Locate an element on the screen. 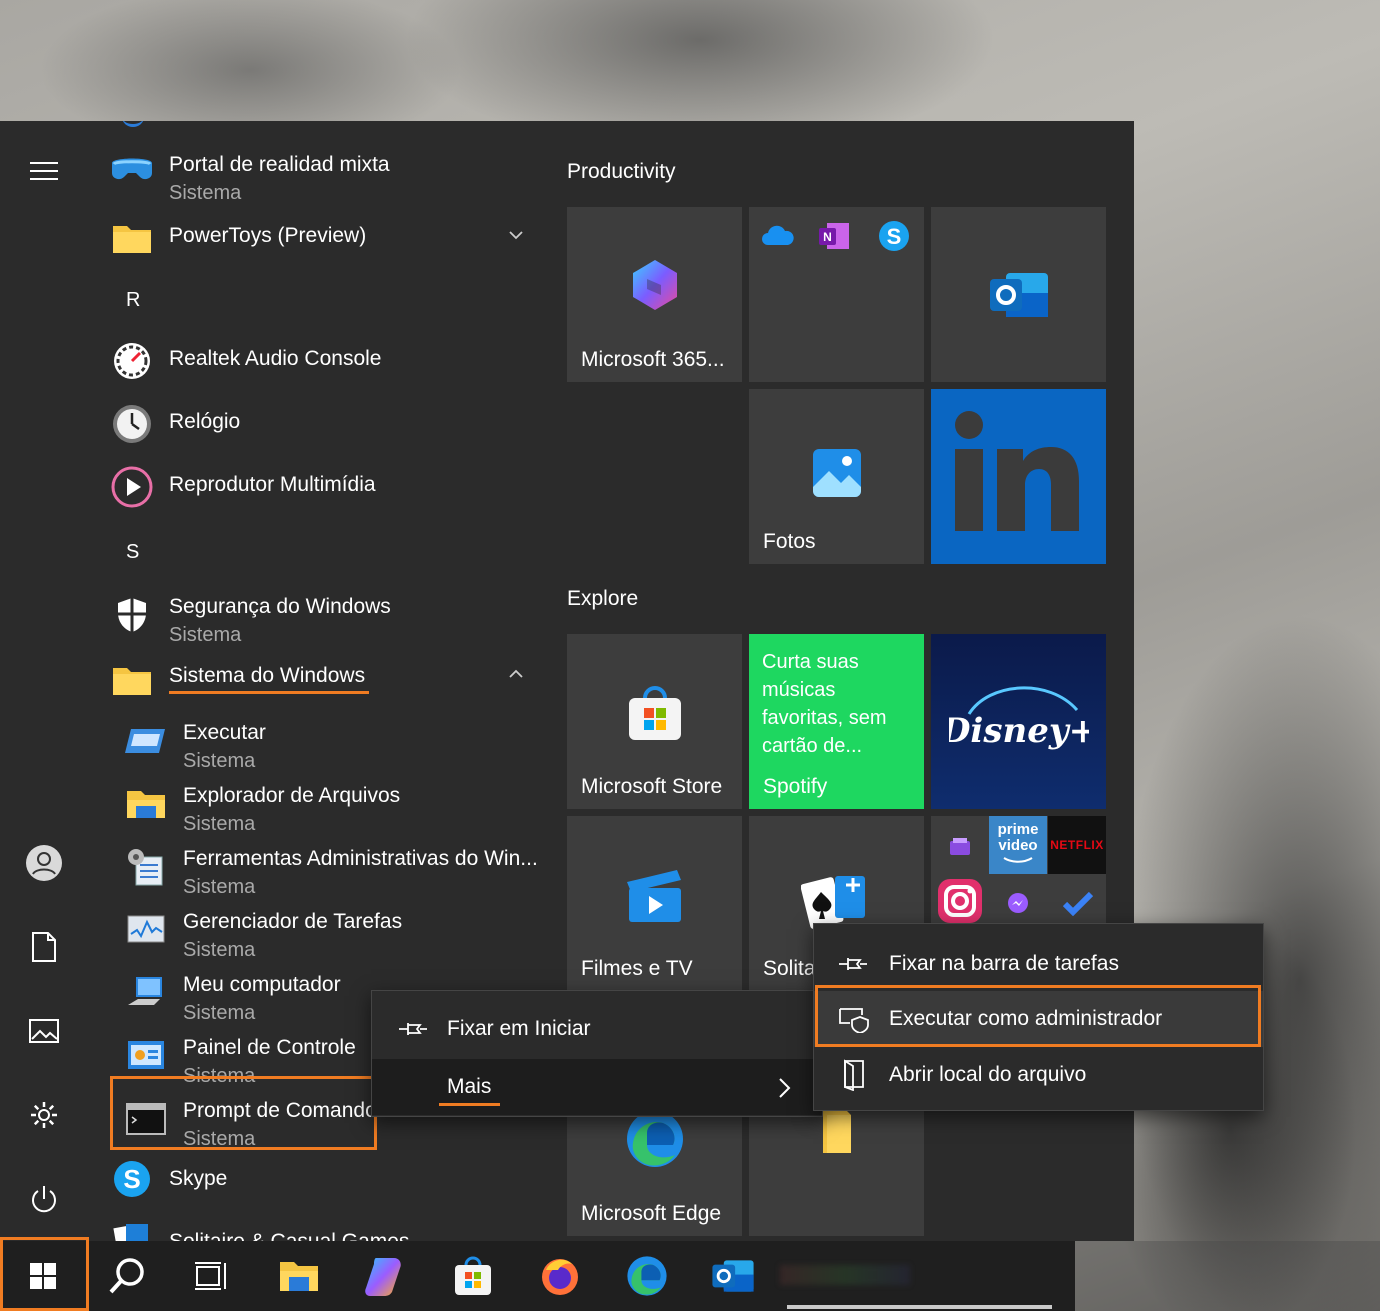  tile-linkedin is located at coordinates (1018, 476).